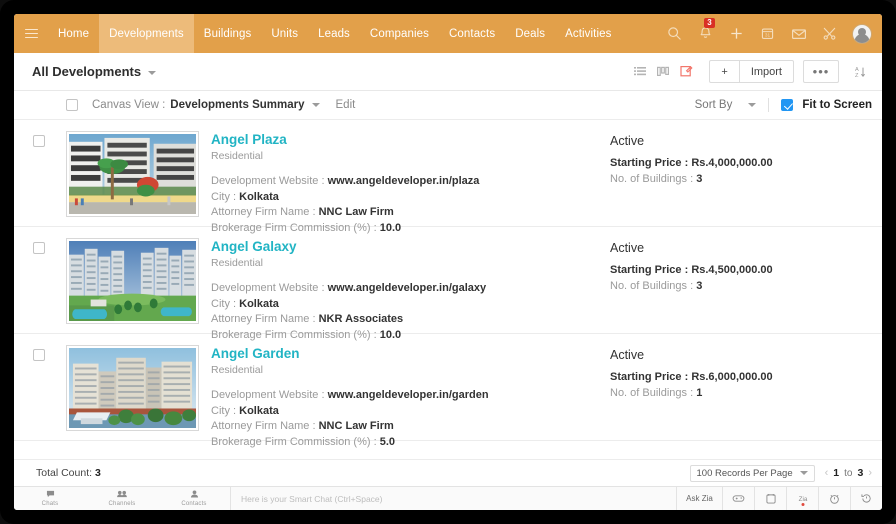 The width and height of the screenshot is (896, 524). Describe the element at coordinates (752, 473) in the screenshot. I see `records-per-page-select: 100 Records Per Page` at that location.